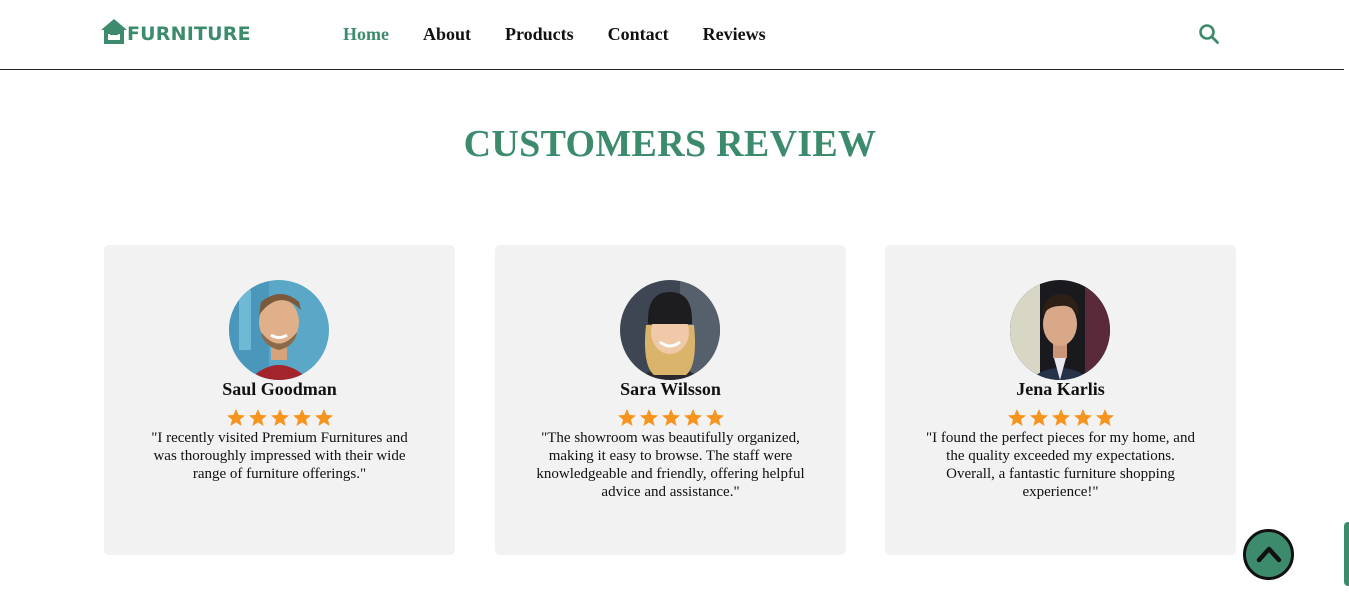 This screenshot has height=614, width=1349. Describe the element at coordinates (638, 34) in the screenshot. I see `nav-contact: Contact` at that location.